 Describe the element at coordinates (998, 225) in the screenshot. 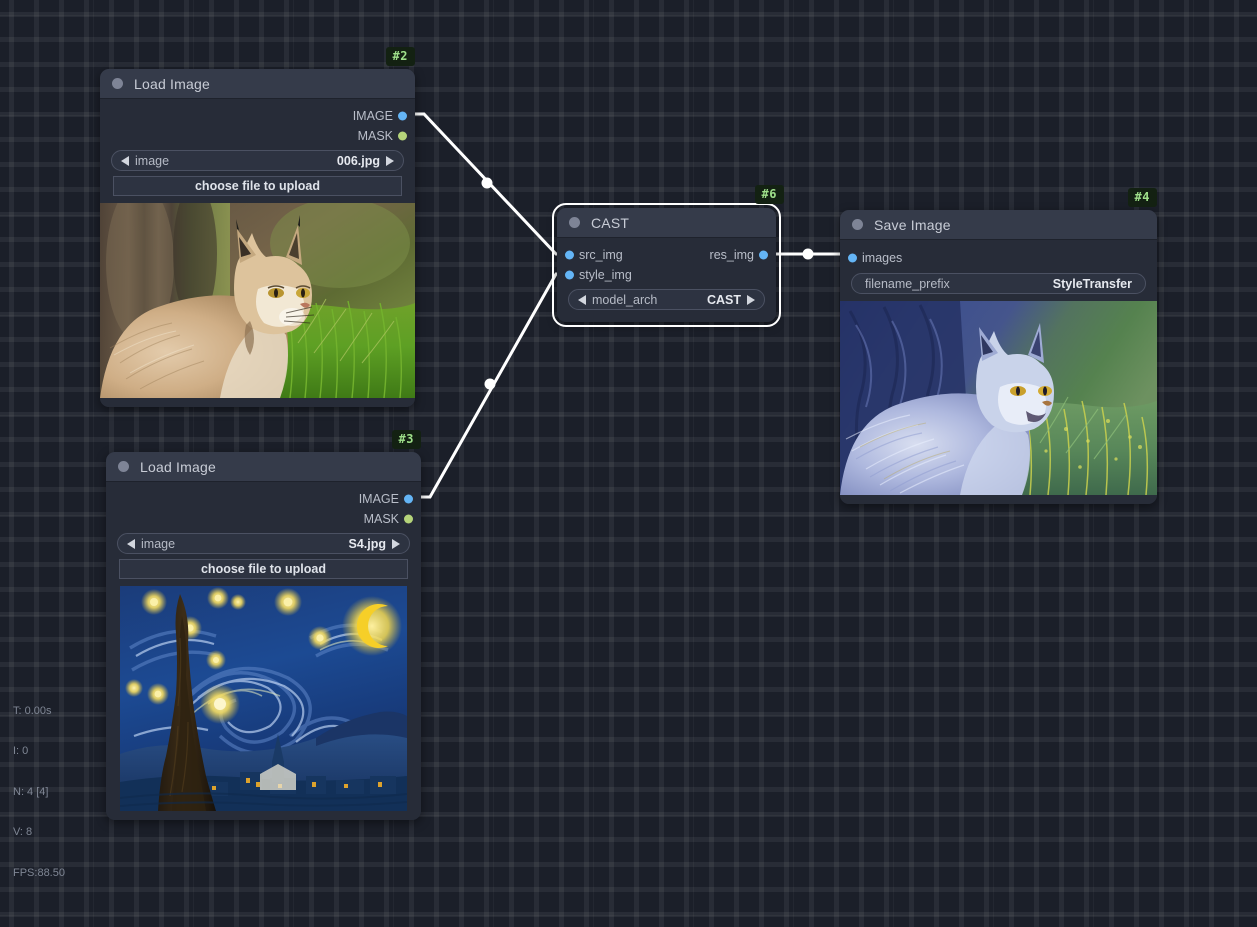

I see `node-header: Save Image` at that location.